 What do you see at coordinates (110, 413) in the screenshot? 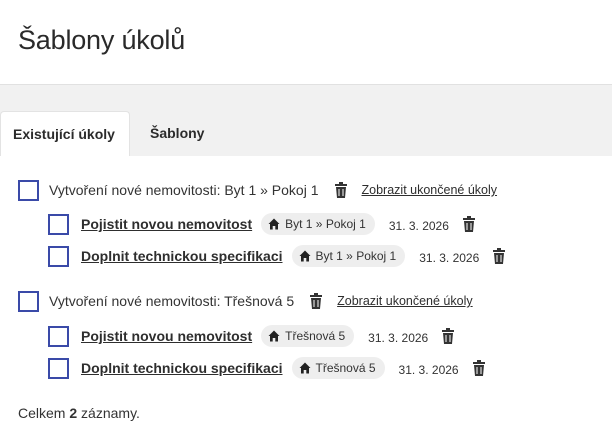
I see `record-count-suffix: záznamy.` at bounding box center [110, 413].